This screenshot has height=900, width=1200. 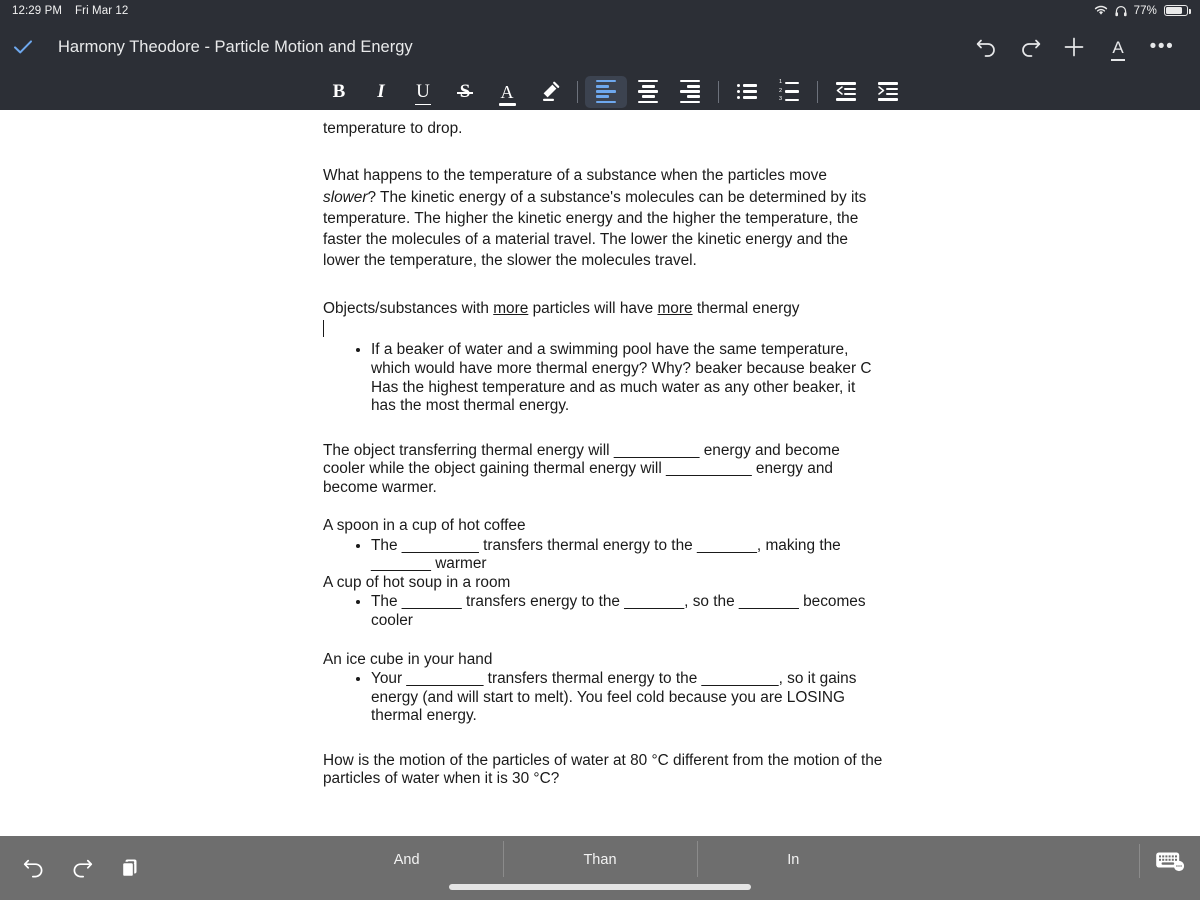 I want to click on status-bar: 12:29 PM Fri Mar 12 77%, so click(x=600, y=10).